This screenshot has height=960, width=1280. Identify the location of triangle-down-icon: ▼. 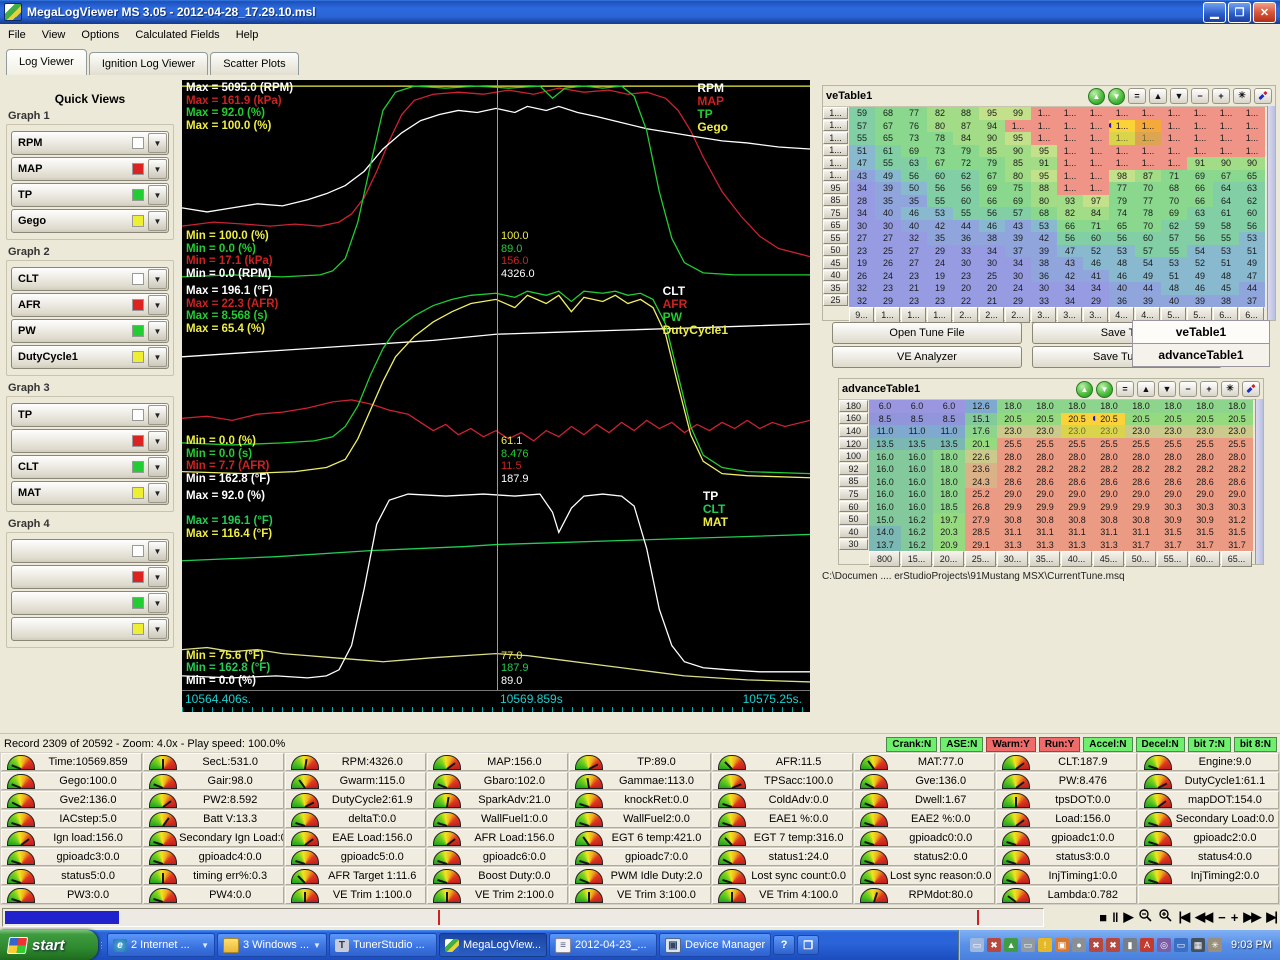
(1179, 95).